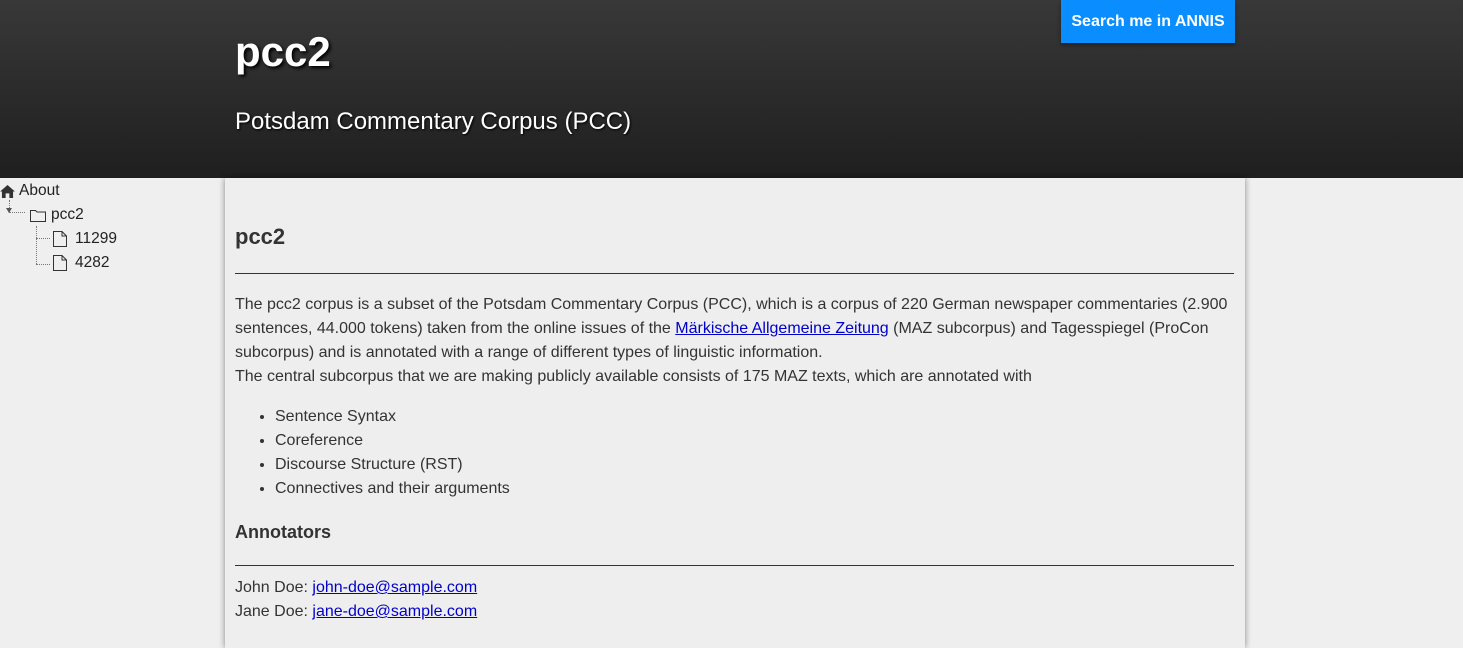 This screenshot has width=1463, height=648. What do you see at coordinates (7, 191) in the screenshot?
I see `home-icon` at bounding box center [7, 191].